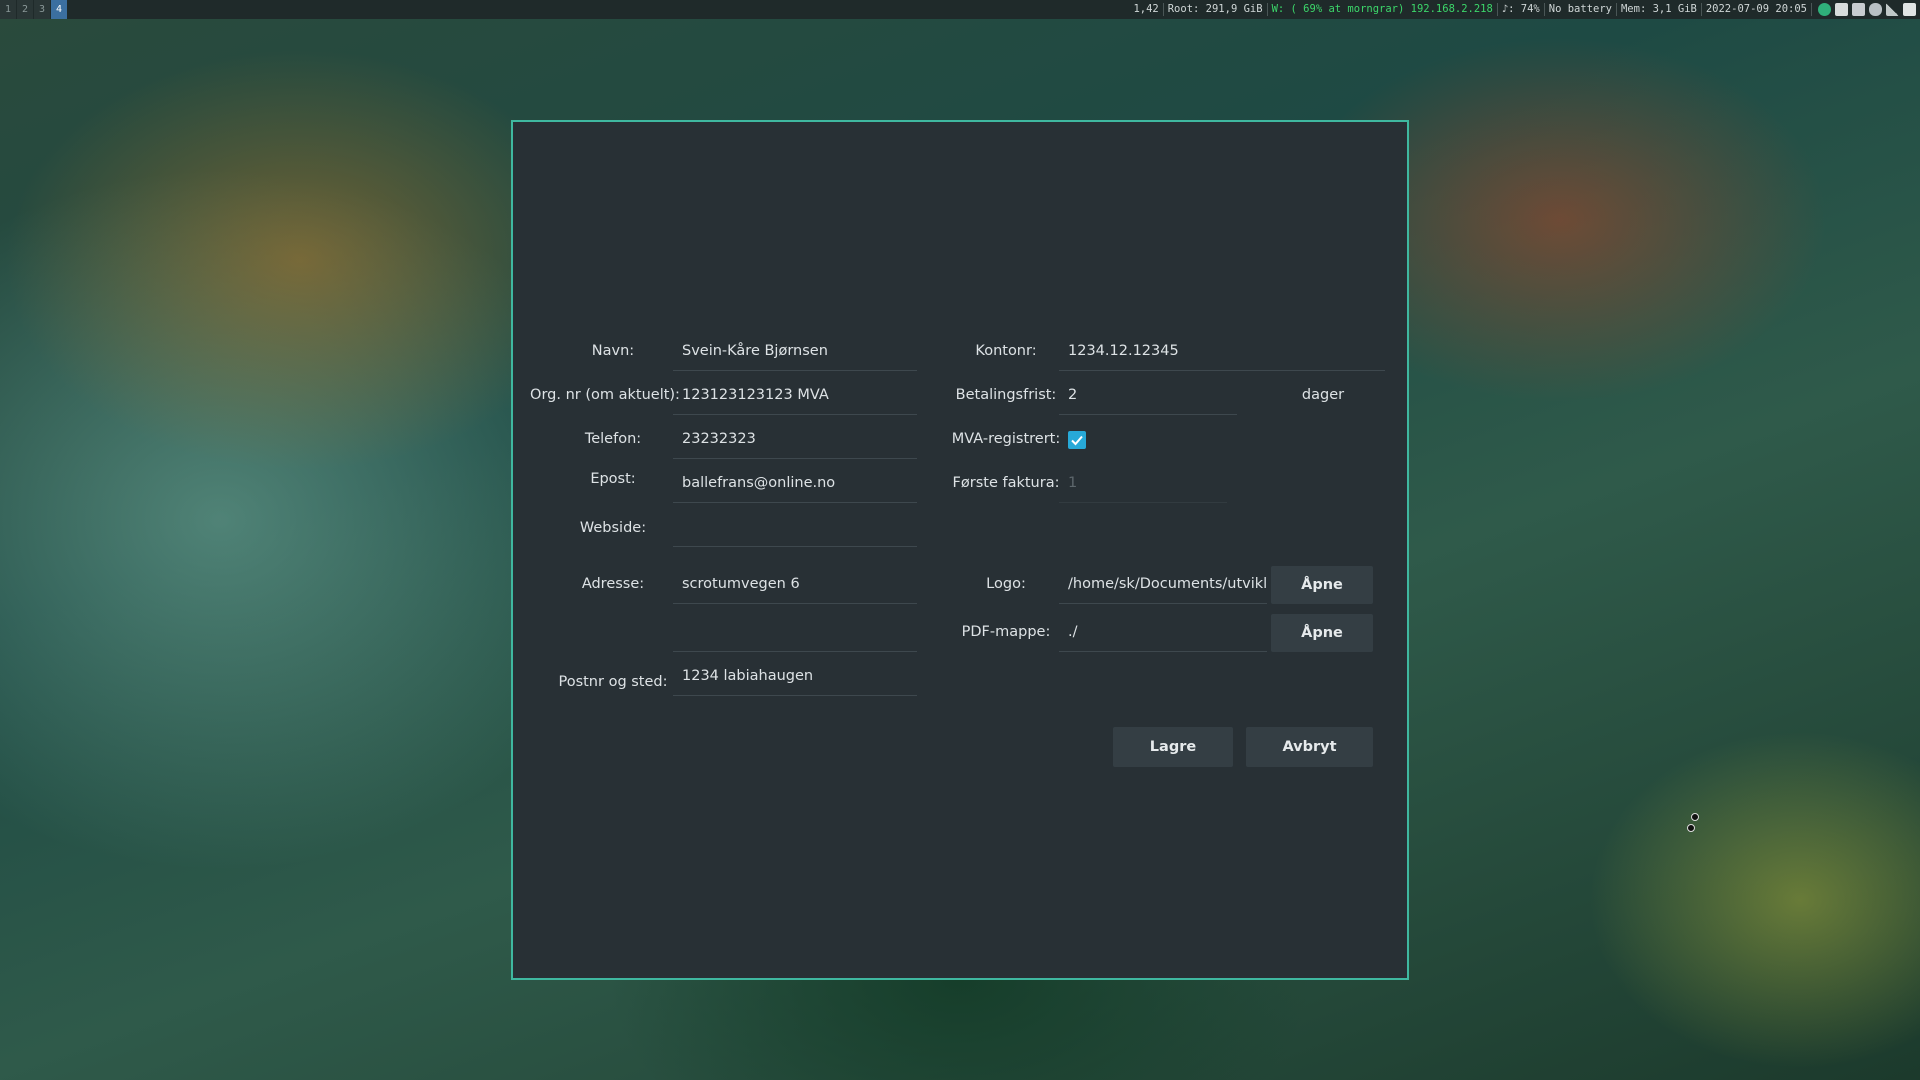 The image size is (1920, 1080). Describe the element at coordinates (1383, 9) in the screenshot. I see `wifi-status: W: ( 69% at morngrar) 192.168.2.218` at that location.